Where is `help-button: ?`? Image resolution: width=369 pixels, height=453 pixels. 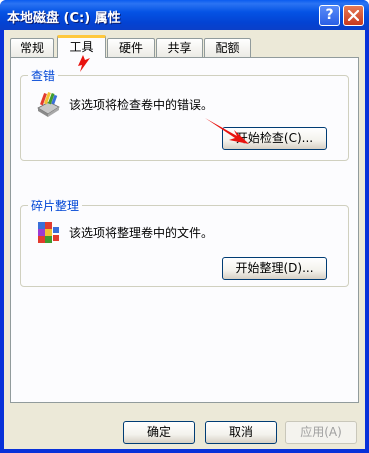 help-button: ? is located at coordinates (329, 15).